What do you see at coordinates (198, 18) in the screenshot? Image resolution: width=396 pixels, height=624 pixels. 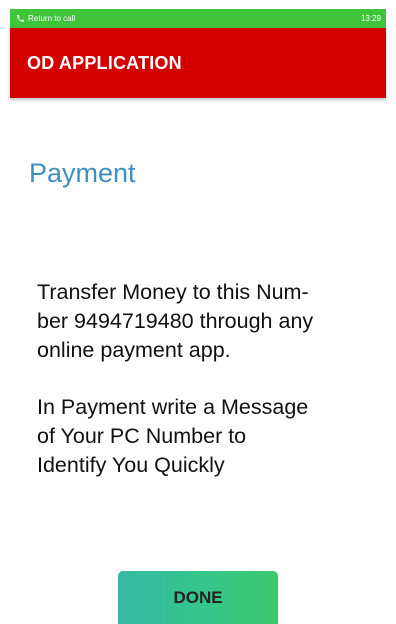 I see `status-bar: Return to call 13:29` at bounding box center [198, 18].